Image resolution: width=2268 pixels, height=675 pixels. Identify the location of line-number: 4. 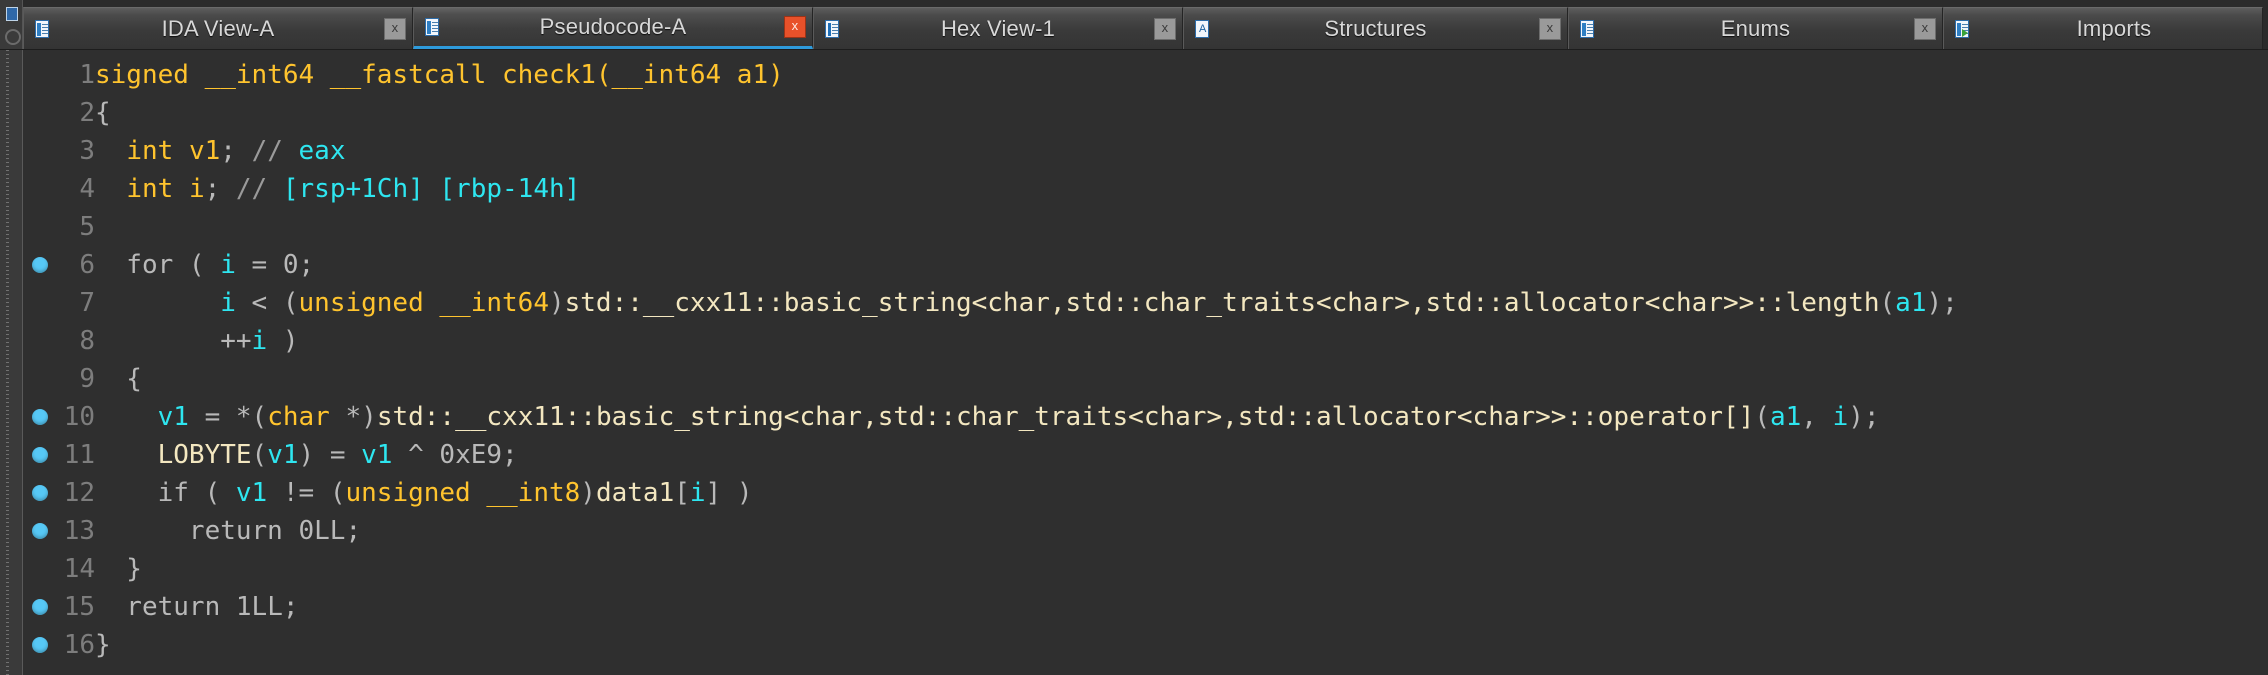
(87, 189).